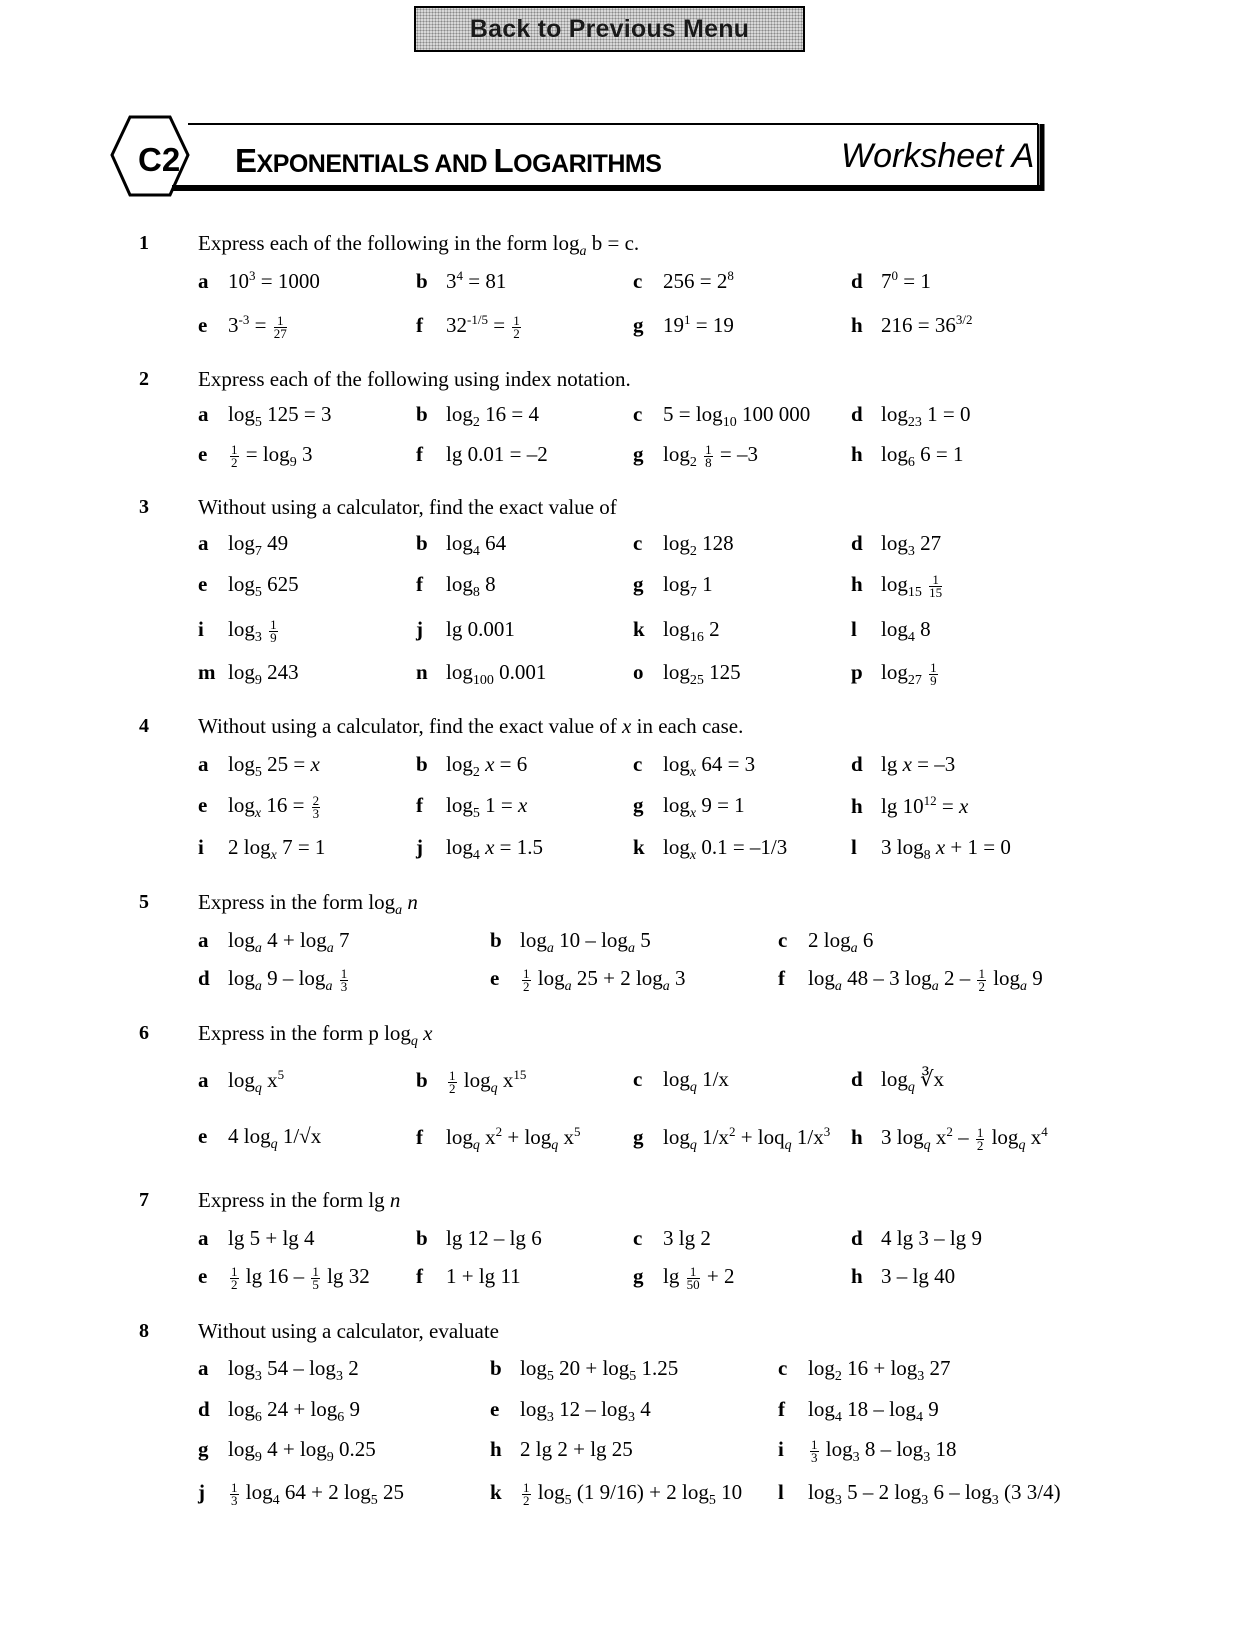 The image size is (1240, 1648). I want to click on item-expression: log2 128, so click(698, 545).